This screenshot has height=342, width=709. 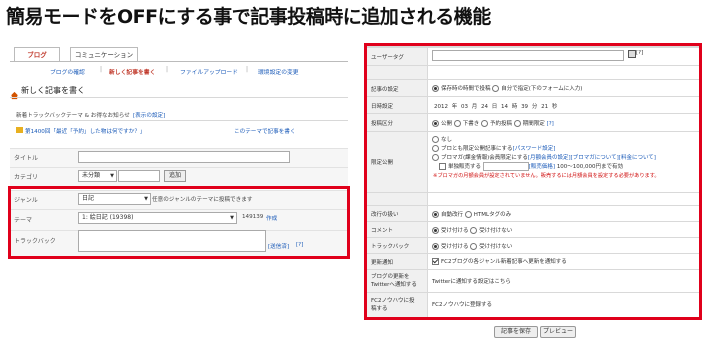 I want to click on subnav-new-post: 新しく記事を書く, so click(x=132, y=71).